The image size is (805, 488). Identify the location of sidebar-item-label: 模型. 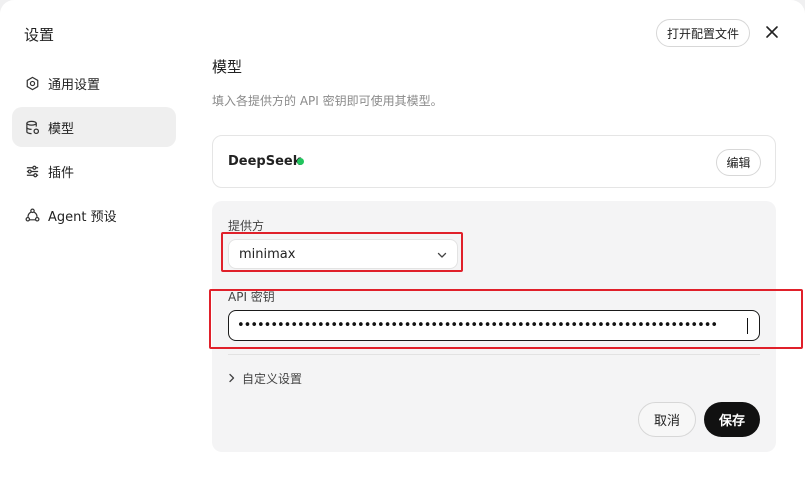
(61, 129).